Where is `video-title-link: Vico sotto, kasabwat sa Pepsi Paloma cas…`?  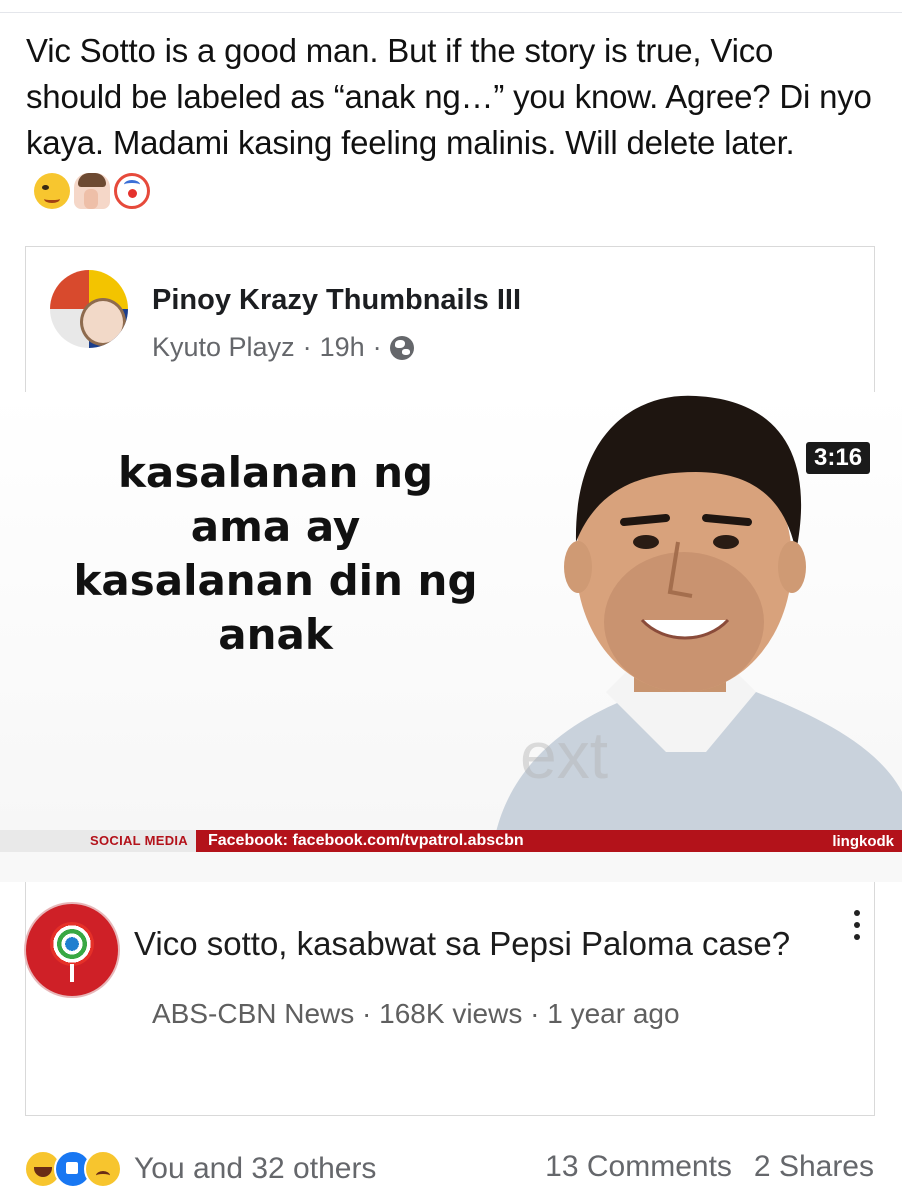
video-title-link: Vico sotto, kasabwat sa Pepsi Paloma cas… is located at coordinates (462, 944).